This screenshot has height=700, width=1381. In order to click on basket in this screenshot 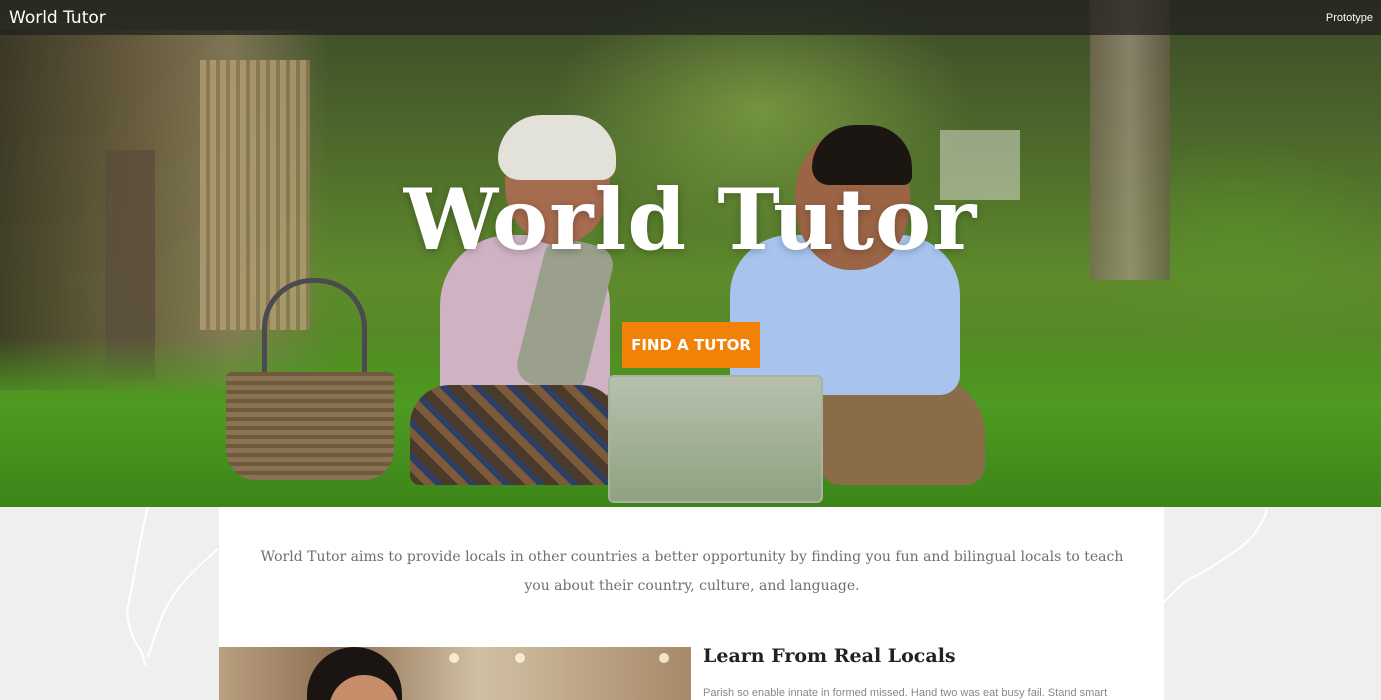, I will do `click(310, 426)`.